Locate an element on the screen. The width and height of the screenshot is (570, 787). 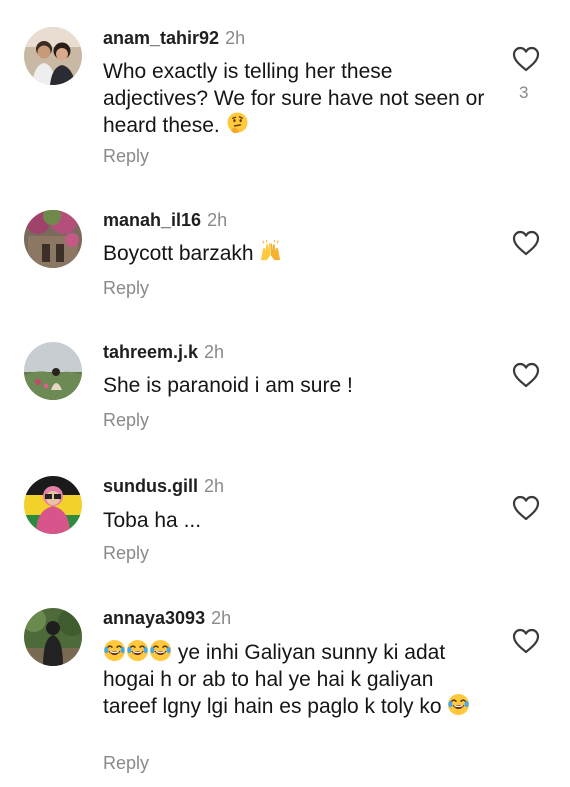
comment-text: She is paranoid i am sure ! is located at coordinates (228, 385).